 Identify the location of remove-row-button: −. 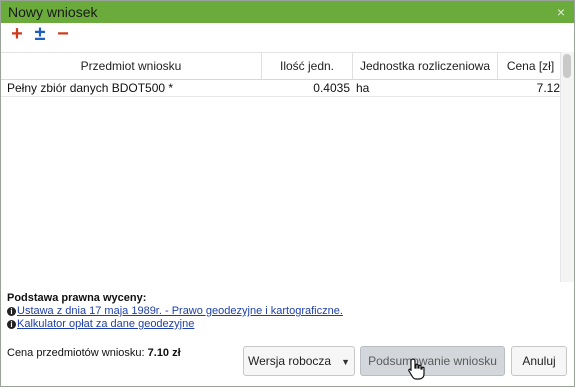
(63, 34).